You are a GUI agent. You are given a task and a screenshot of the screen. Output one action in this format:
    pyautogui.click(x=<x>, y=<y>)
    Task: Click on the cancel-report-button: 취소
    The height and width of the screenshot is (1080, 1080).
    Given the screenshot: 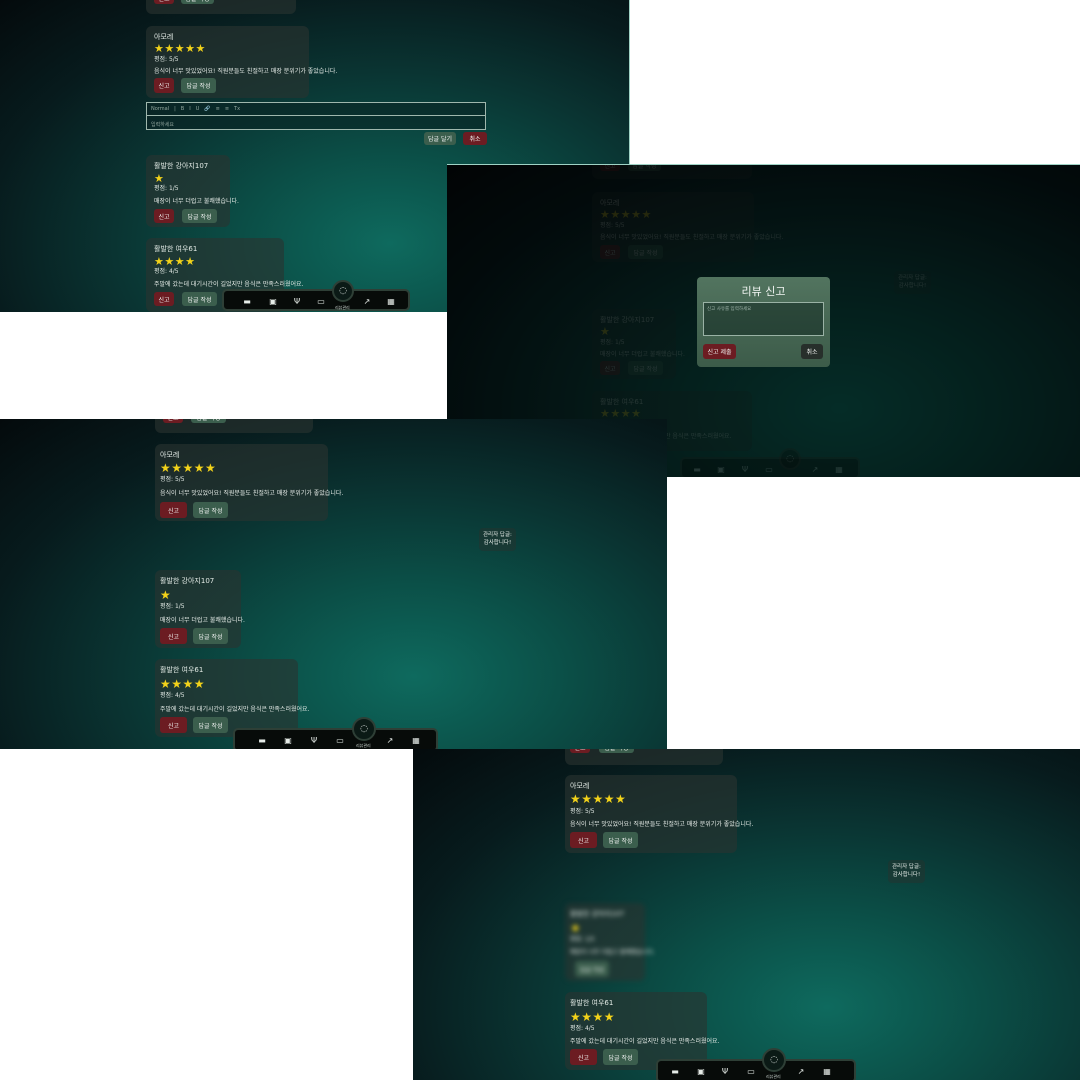 What is the action you would take?
    pyautogui.click(x=812, y=351)
    